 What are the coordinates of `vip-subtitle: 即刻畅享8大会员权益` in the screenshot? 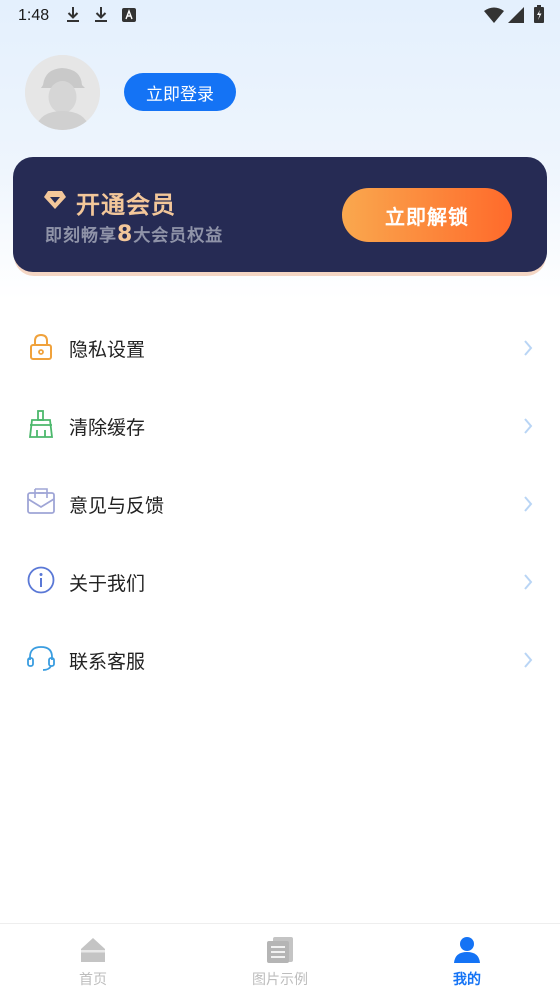 It's located at (134, 234).